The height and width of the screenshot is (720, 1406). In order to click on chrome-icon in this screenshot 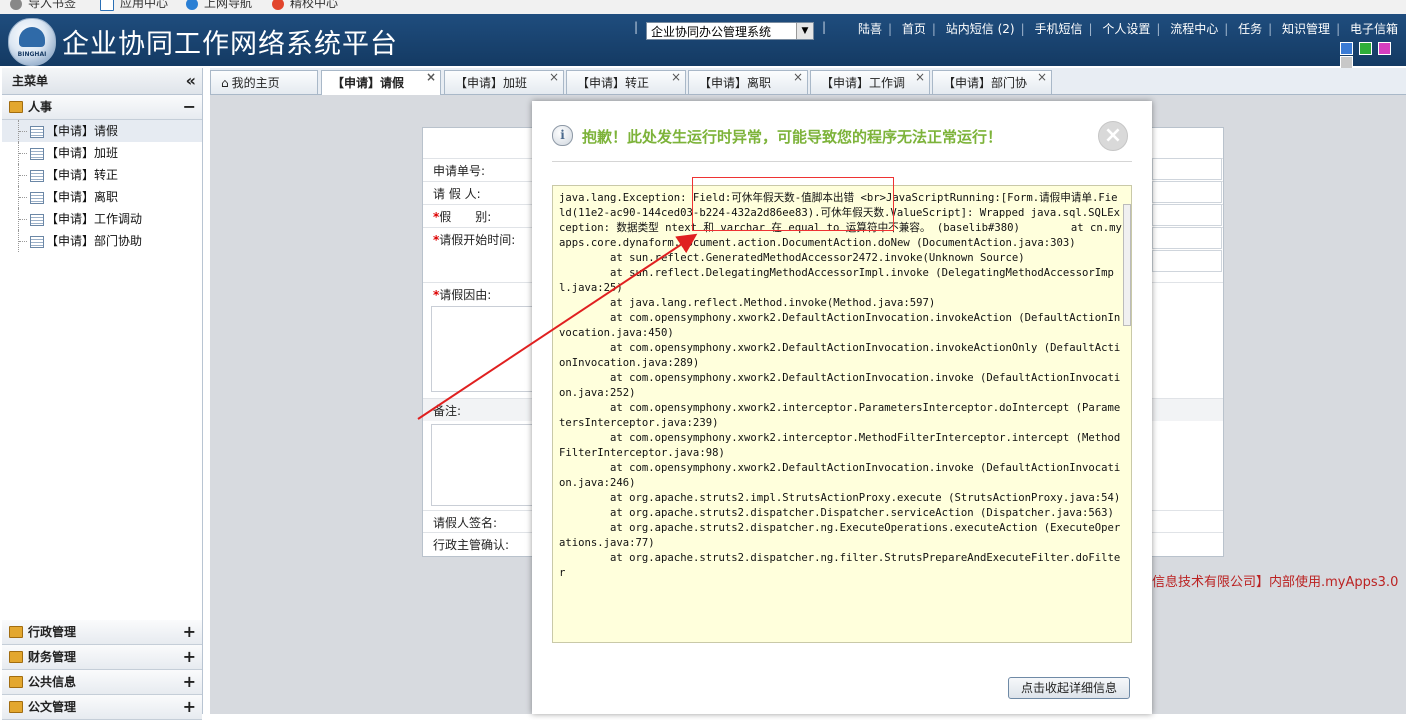, I will do `click(278, 5)`.